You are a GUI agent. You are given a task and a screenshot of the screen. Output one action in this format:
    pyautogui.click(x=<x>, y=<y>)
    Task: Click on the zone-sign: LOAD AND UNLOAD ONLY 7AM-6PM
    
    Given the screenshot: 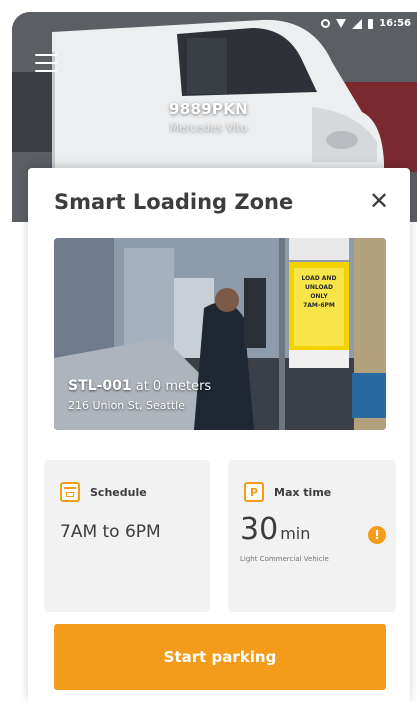 What is the action you would take?
    pyautogui.click(x=319, y=292)
    